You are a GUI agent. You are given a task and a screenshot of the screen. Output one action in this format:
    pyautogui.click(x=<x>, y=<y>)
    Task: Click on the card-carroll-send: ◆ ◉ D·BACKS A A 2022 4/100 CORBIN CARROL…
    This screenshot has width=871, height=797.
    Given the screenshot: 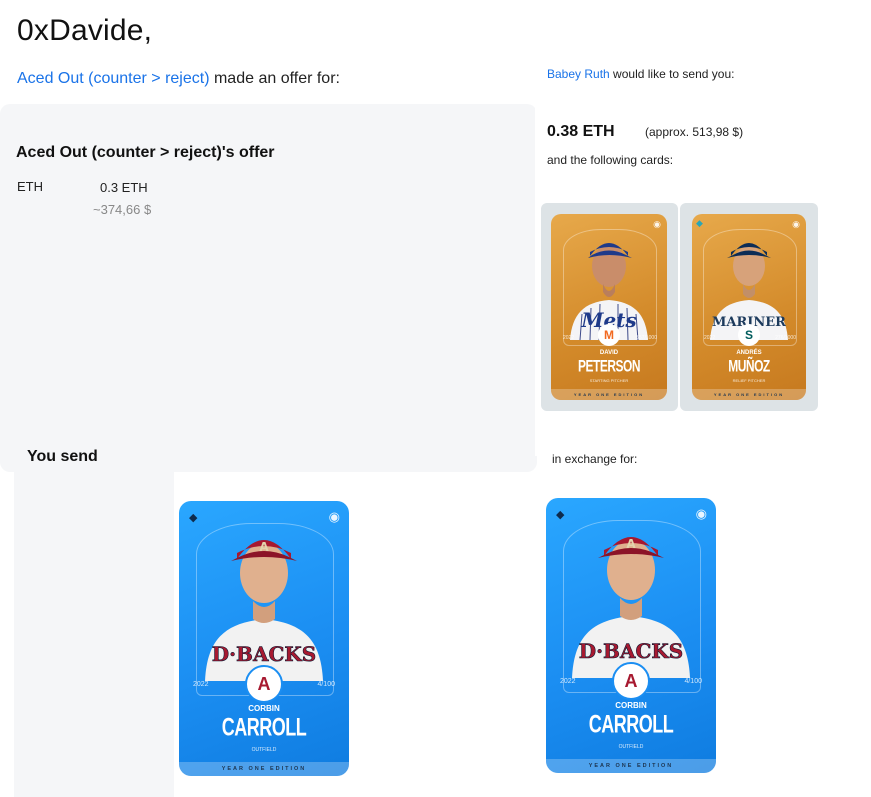 What is the action you would take?
    pyautogui.click(x=264, y=638)
    